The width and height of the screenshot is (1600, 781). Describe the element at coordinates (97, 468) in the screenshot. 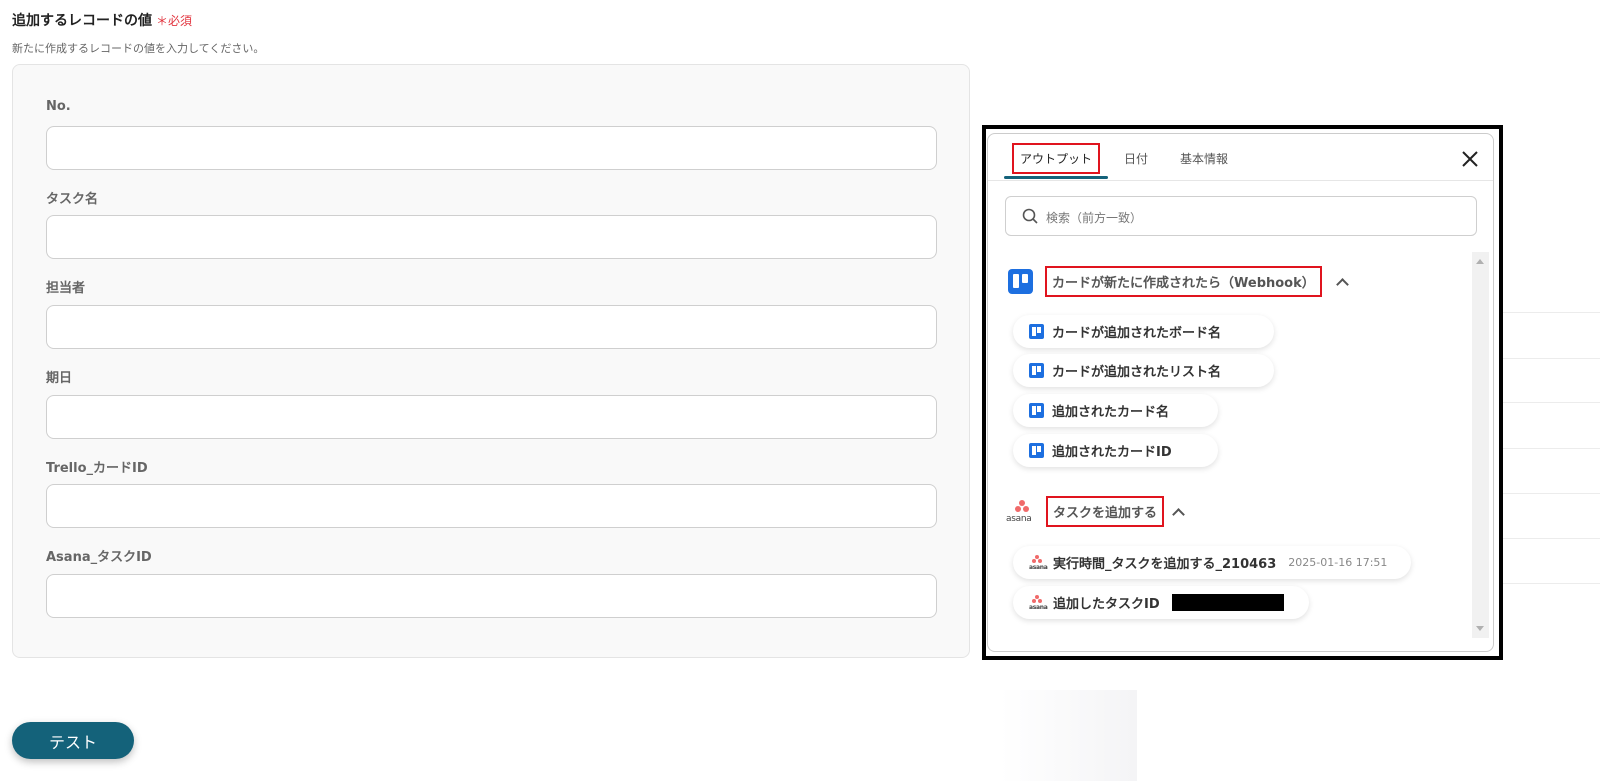

I see `field-label-trello-card-id: Trello_カードID` at that location.